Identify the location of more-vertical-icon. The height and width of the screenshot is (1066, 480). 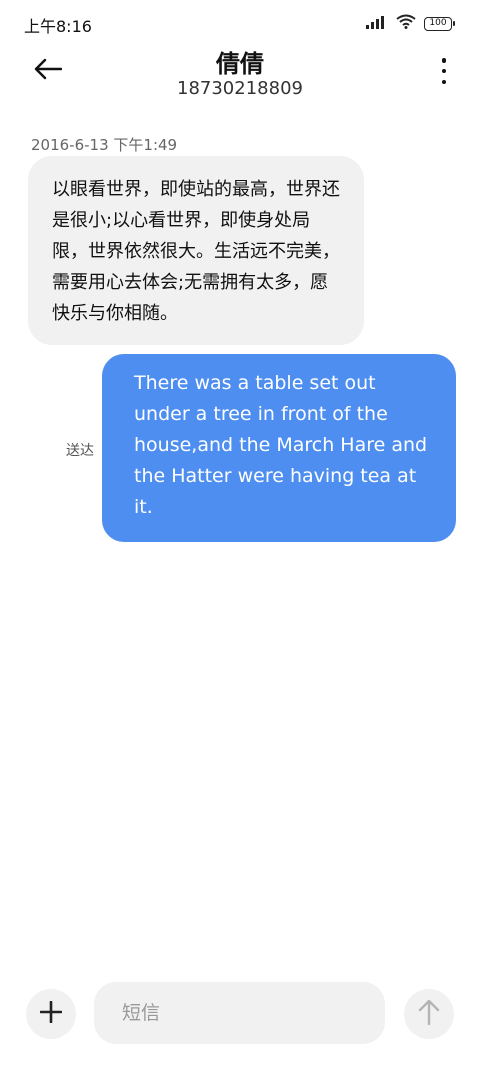
(444, 71).